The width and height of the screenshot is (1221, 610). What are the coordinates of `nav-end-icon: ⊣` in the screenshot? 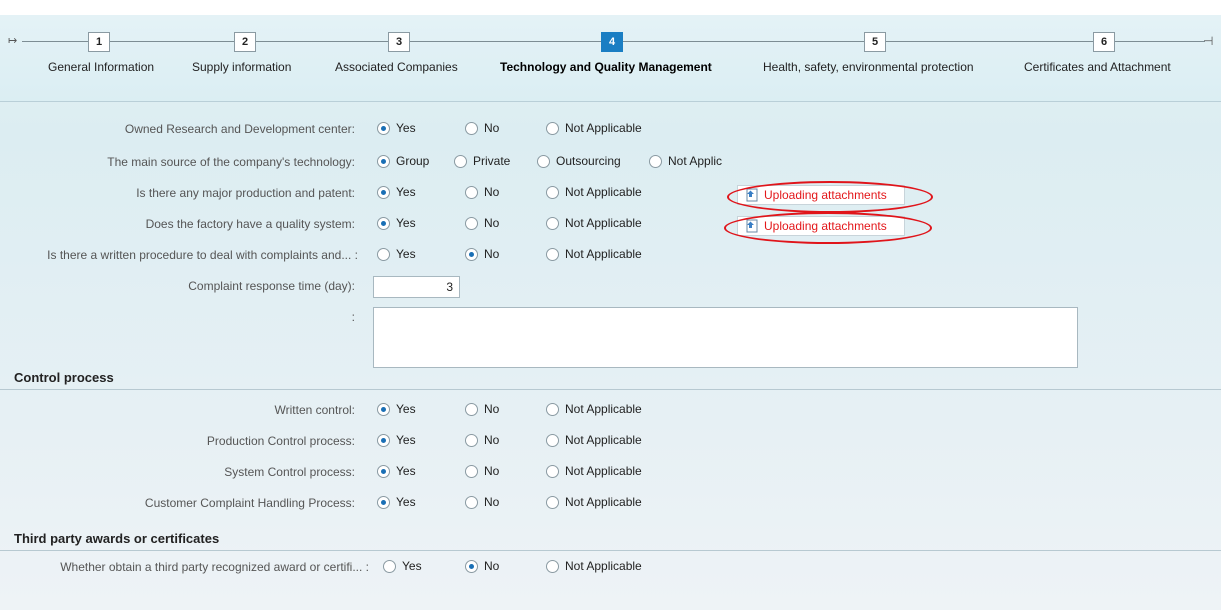 It's located at (1208, 41).